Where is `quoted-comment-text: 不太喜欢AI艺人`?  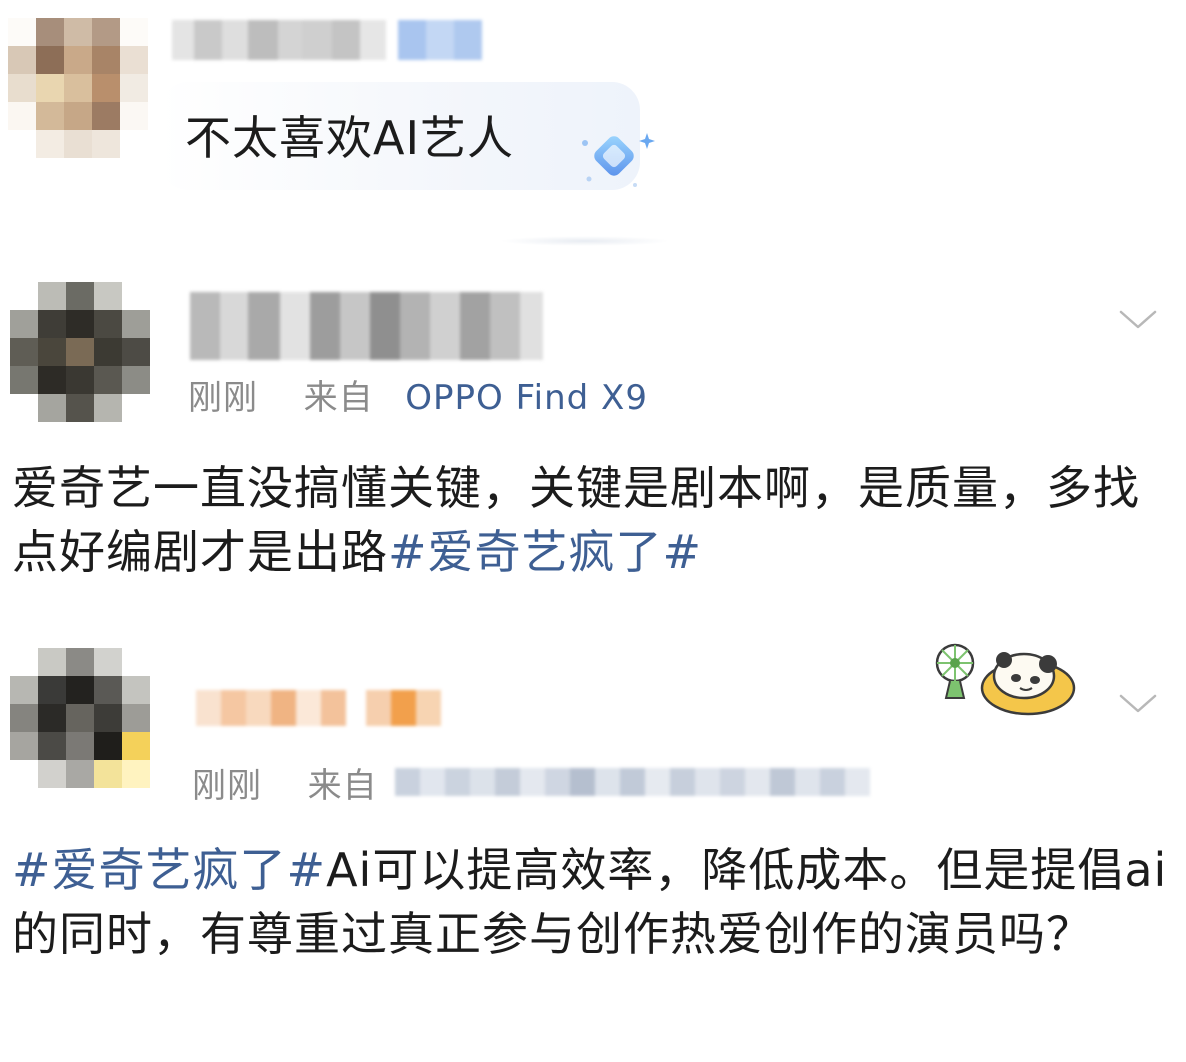 quoted-comment-text: 不太喜欢AI艺人 is located at coordinates (350, 138).